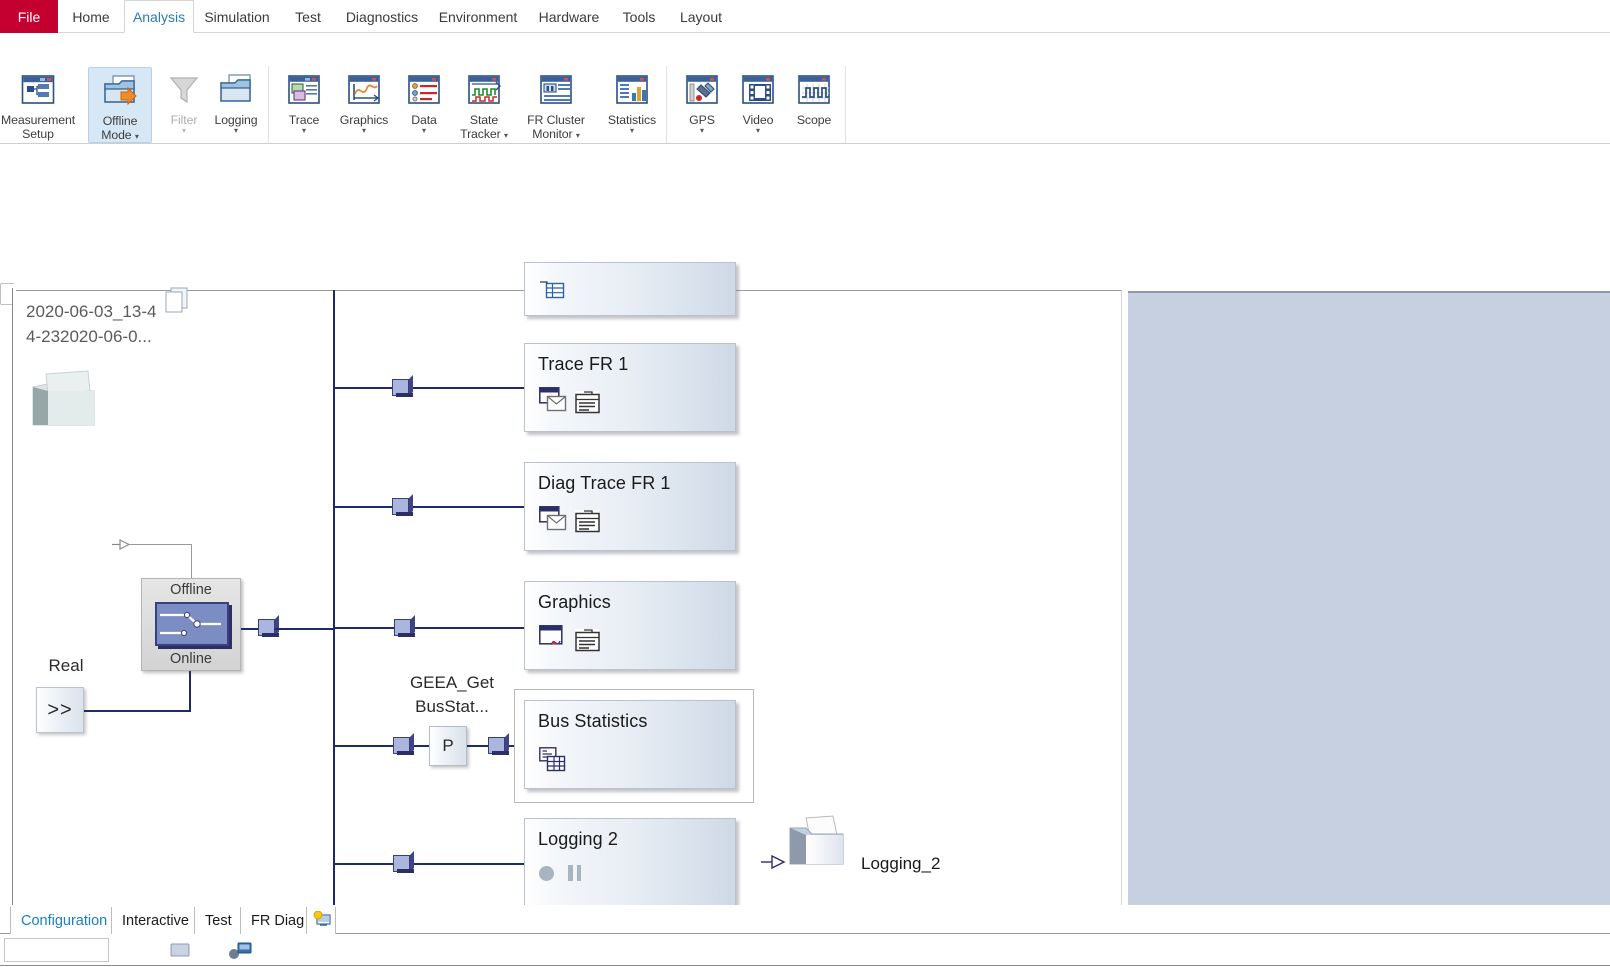 The image size is (1610, 967). I want to click on source-folder-icon, so click(67, 400).